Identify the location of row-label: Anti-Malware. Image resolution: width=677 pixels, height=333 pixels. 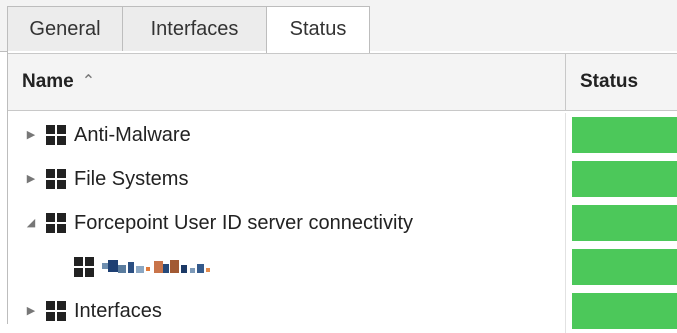
(132, 135).